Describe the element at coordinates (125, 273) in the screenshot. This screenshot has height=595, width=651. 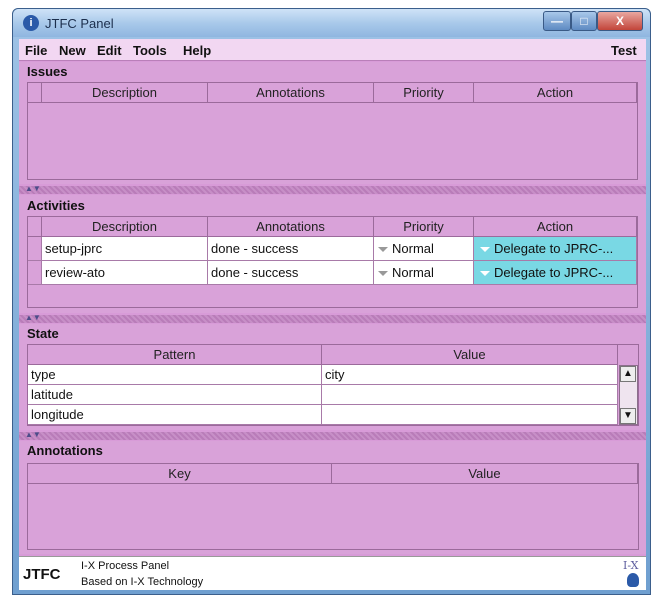
I see `activity-description: review-ato` at that location.